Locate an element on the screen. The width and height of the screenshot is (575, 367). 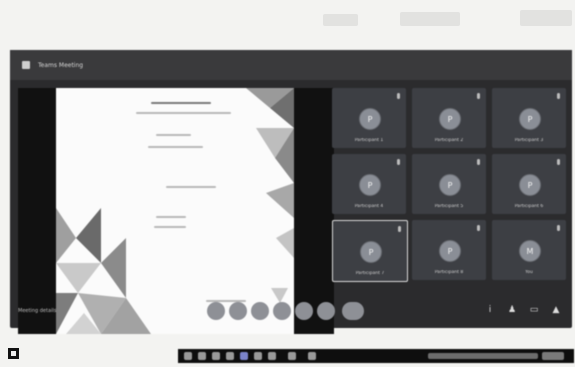
slide-heading is located at coordinates (181, 103).